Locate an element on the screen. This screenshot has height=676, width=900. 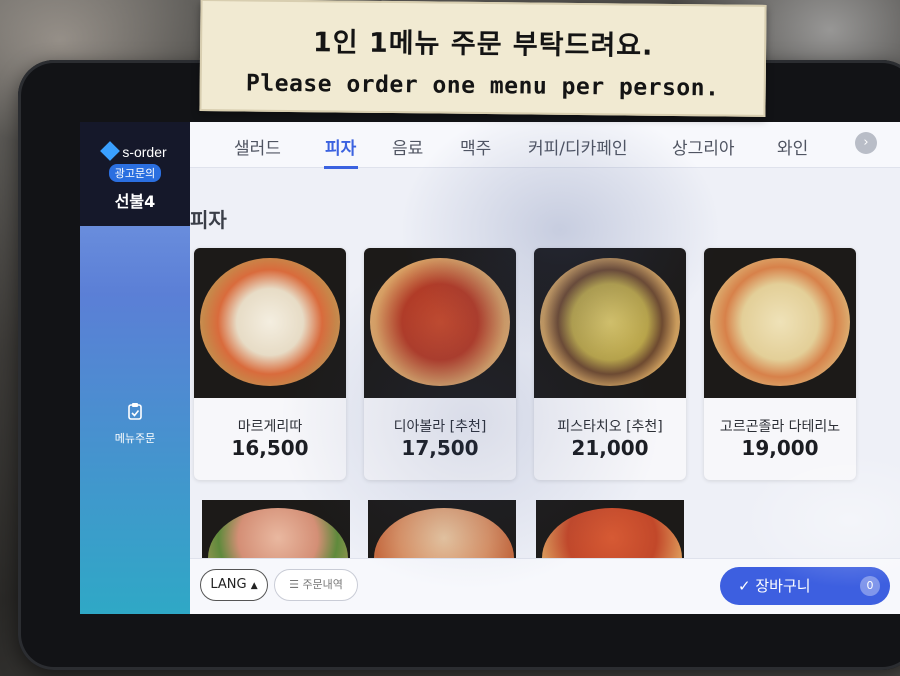
menu-item-name: 마르게리따 is located at coordinates (270, 427).